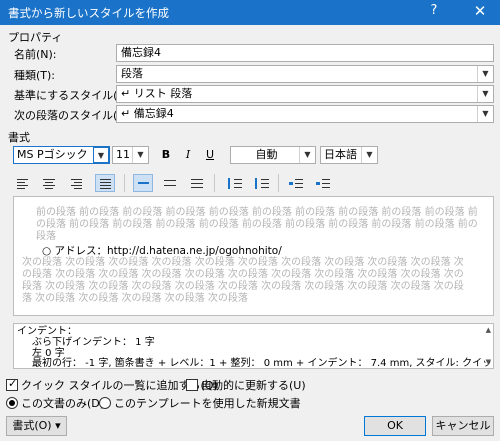 Image resolution: width=500 pixels, height=441 pixels. Describe the element at coordinates (250, 12) in the screenshot. I see `title-bar: 書式から新しいスタイルを作成 ? ✕` at that location.